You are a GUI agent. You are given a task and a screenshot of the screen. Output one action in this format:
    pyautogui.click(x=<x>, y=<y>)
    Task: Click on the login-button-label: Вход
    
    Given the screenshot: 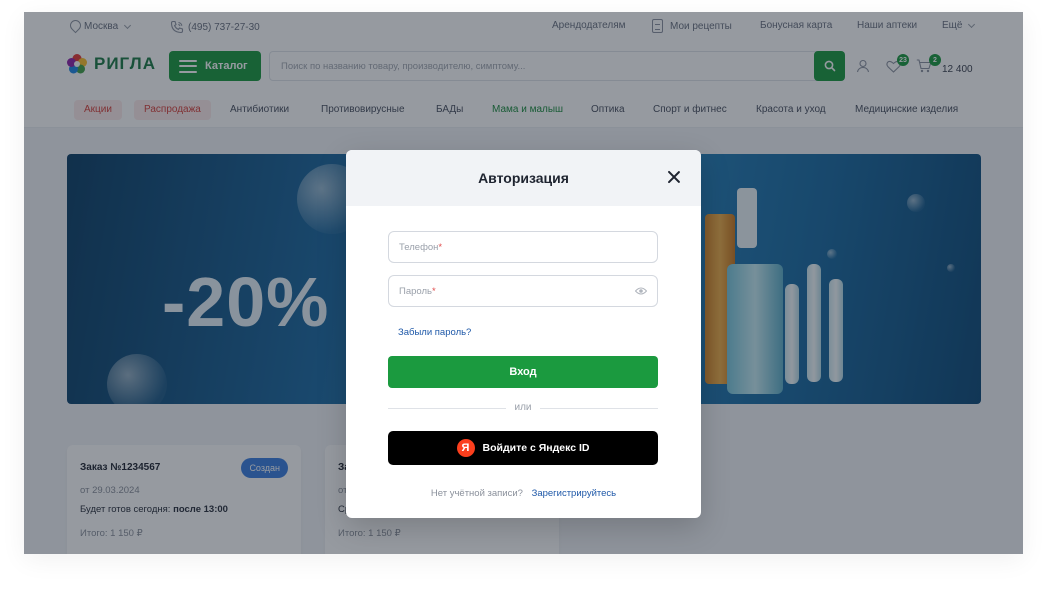 What is the action you would take?
    pyautogui.click(x=523, y=372)
    